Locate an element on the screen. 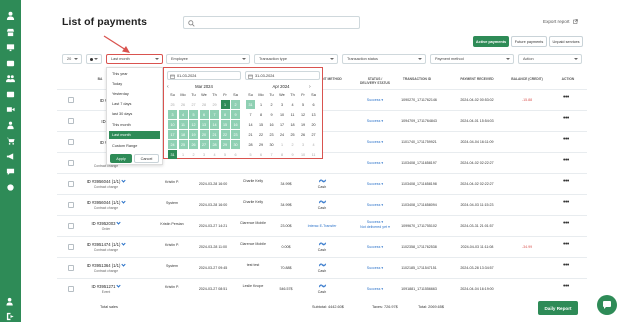  calendar-day: 13 is located at coordinates (204, 124).